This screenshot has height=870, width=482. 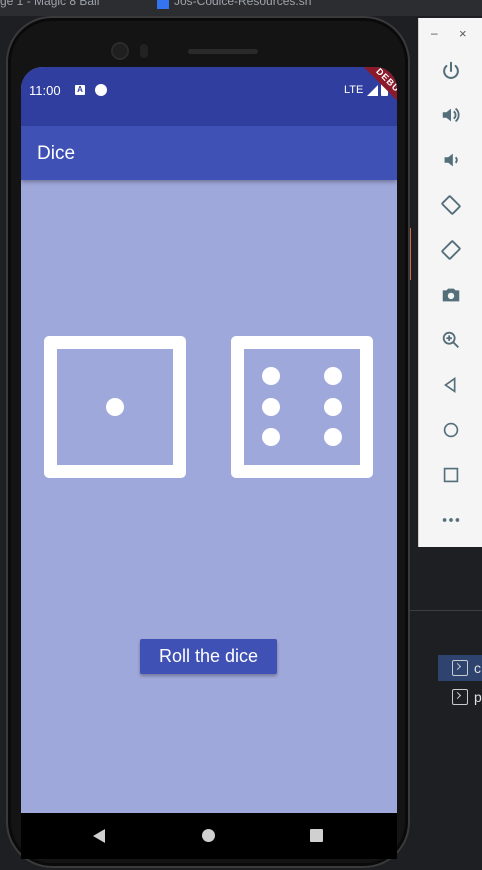 I want to click on android-nav-bar, so click(x=209, y=836).